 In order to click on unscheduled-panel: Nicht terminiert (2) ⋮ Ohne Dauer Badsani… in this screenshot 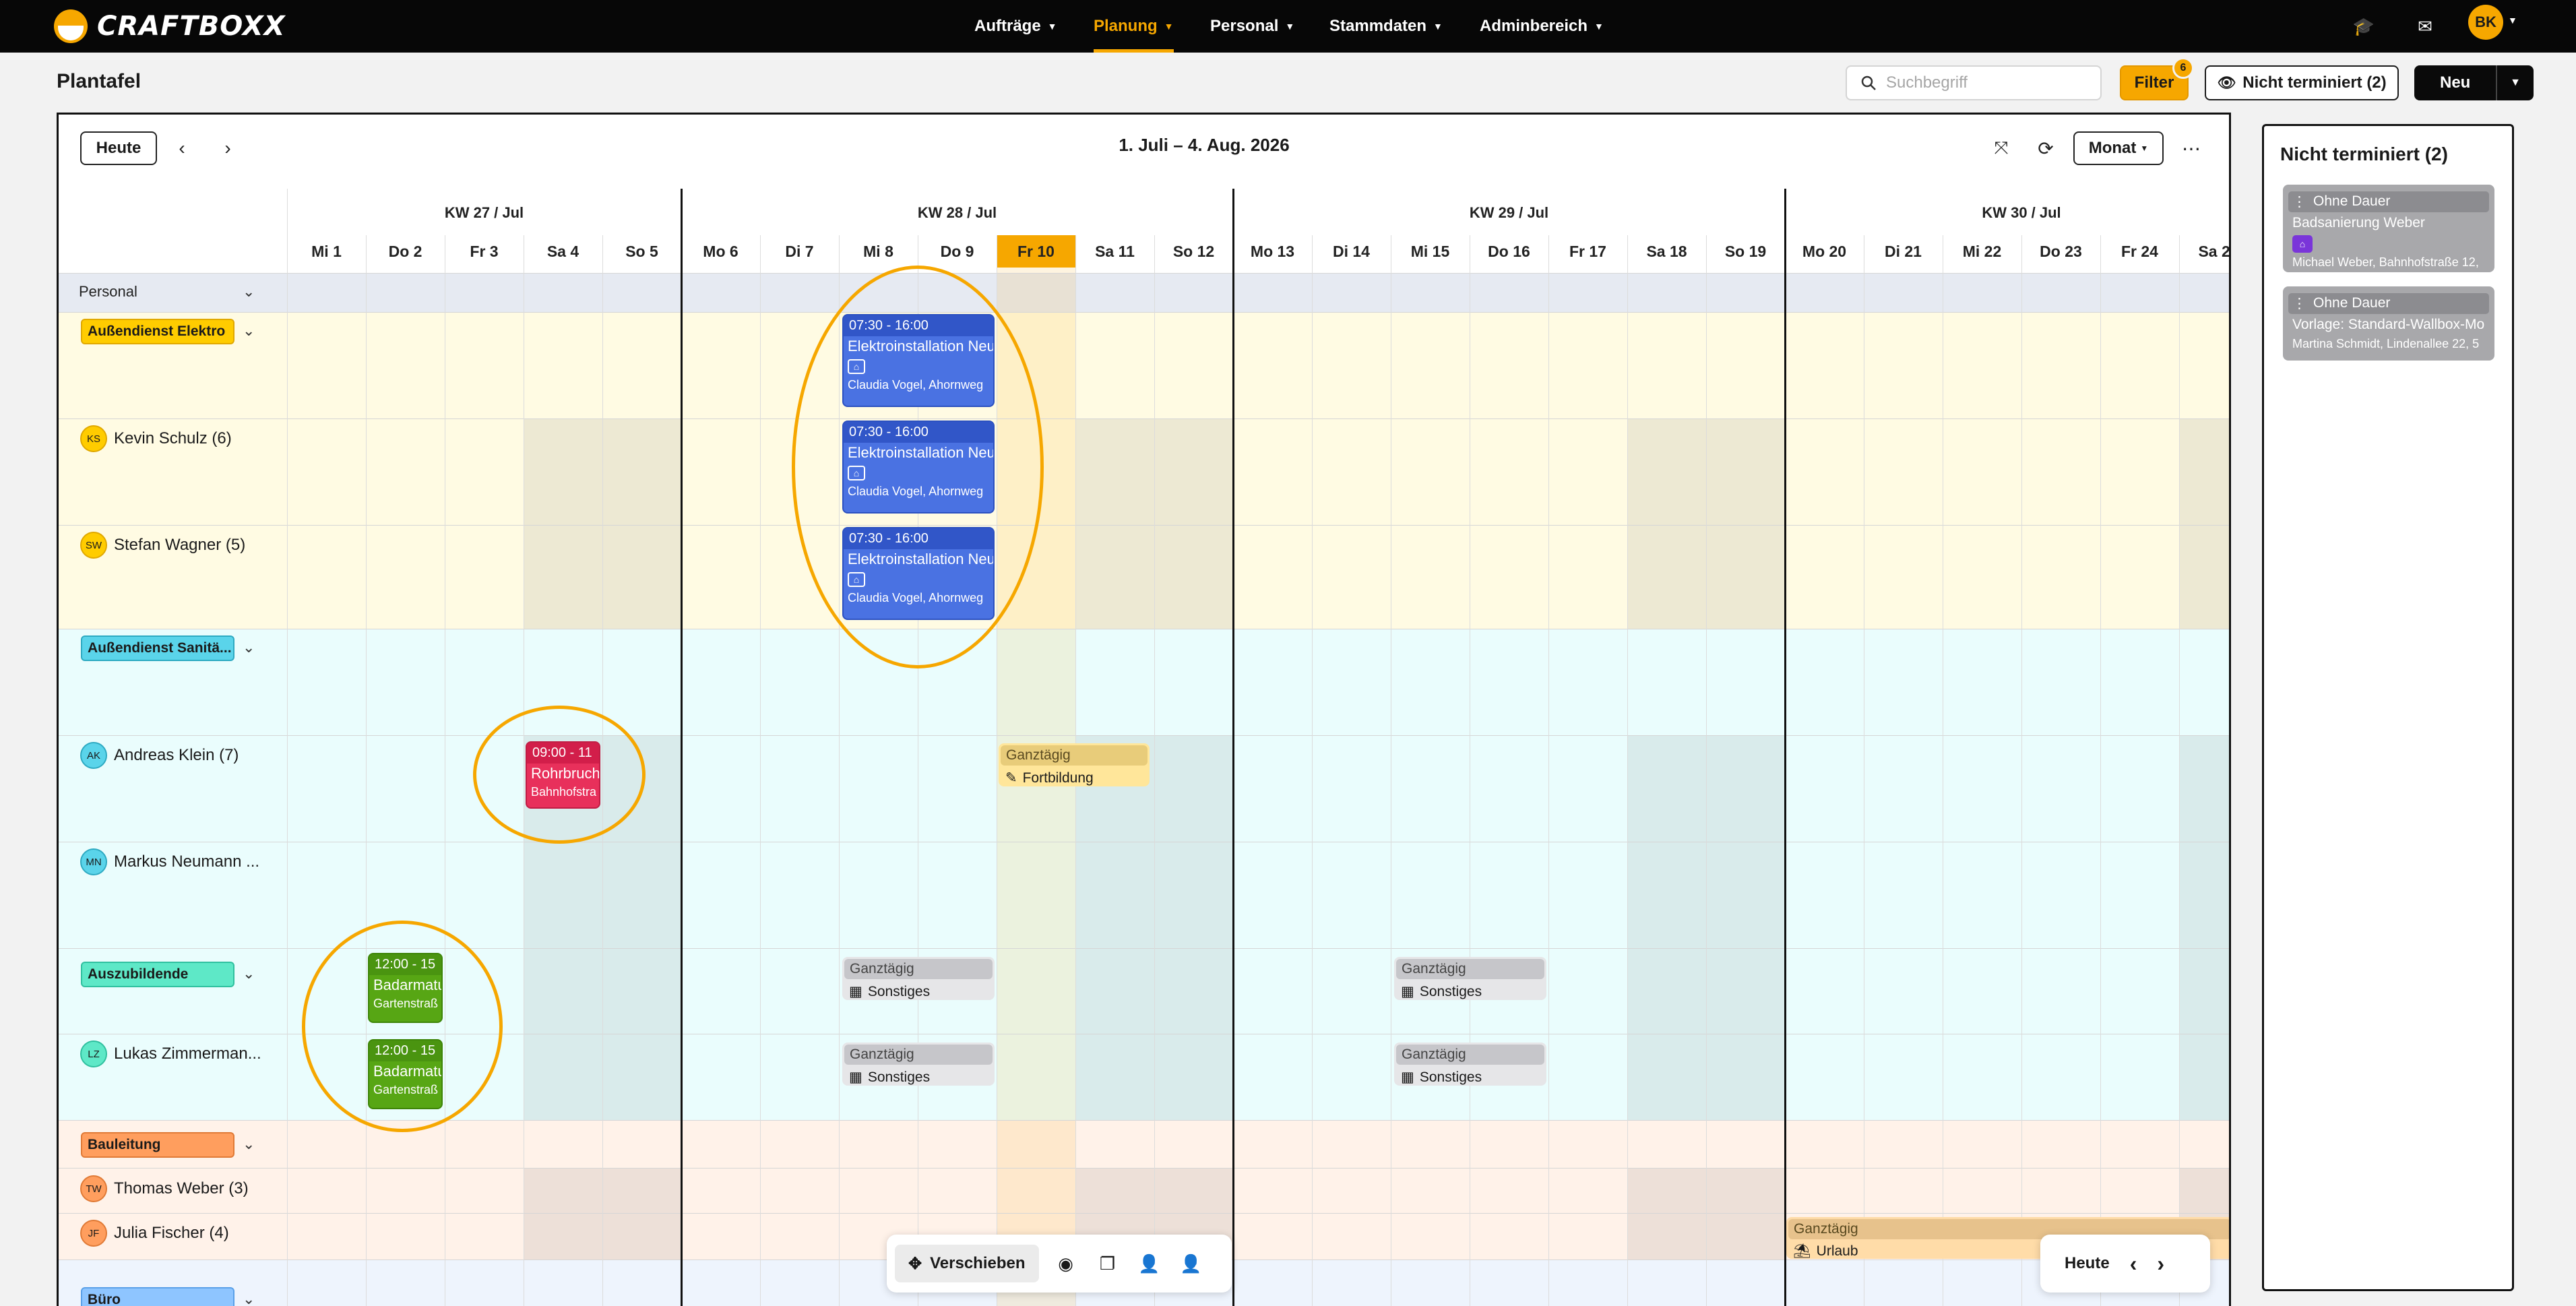, I will do `click(2388, 707)`.